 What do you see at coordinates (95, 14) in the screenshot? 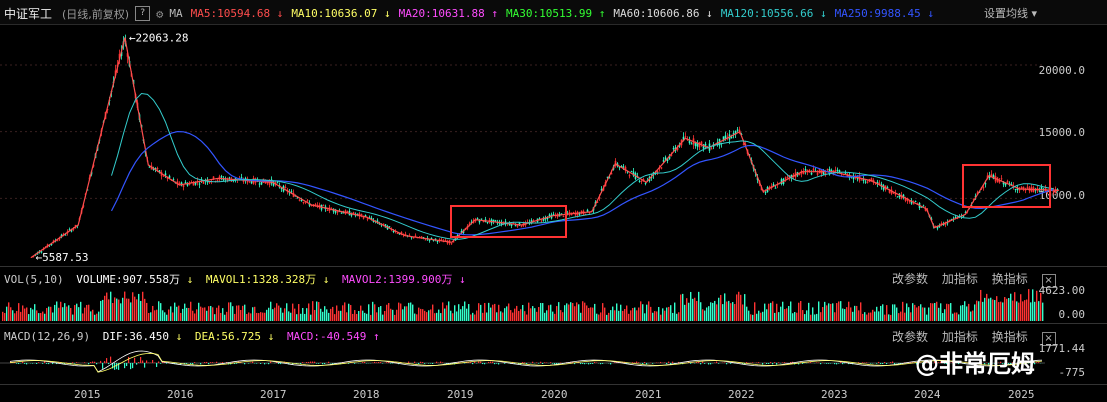
I see `period-label: (日线,前复权)` at bounding box center [95, 14].